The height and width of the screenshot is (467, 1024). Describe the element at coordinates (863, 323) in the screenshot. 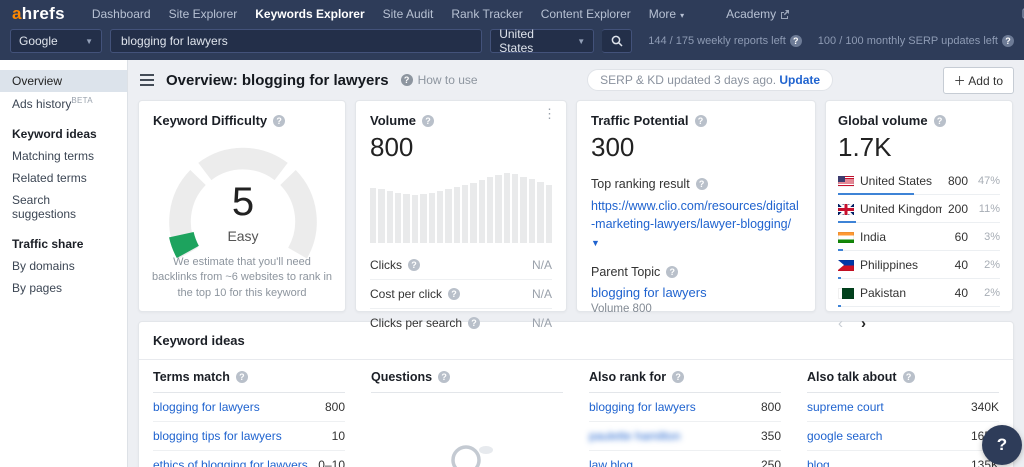

I see `next-page-arrow: ›` at that location.